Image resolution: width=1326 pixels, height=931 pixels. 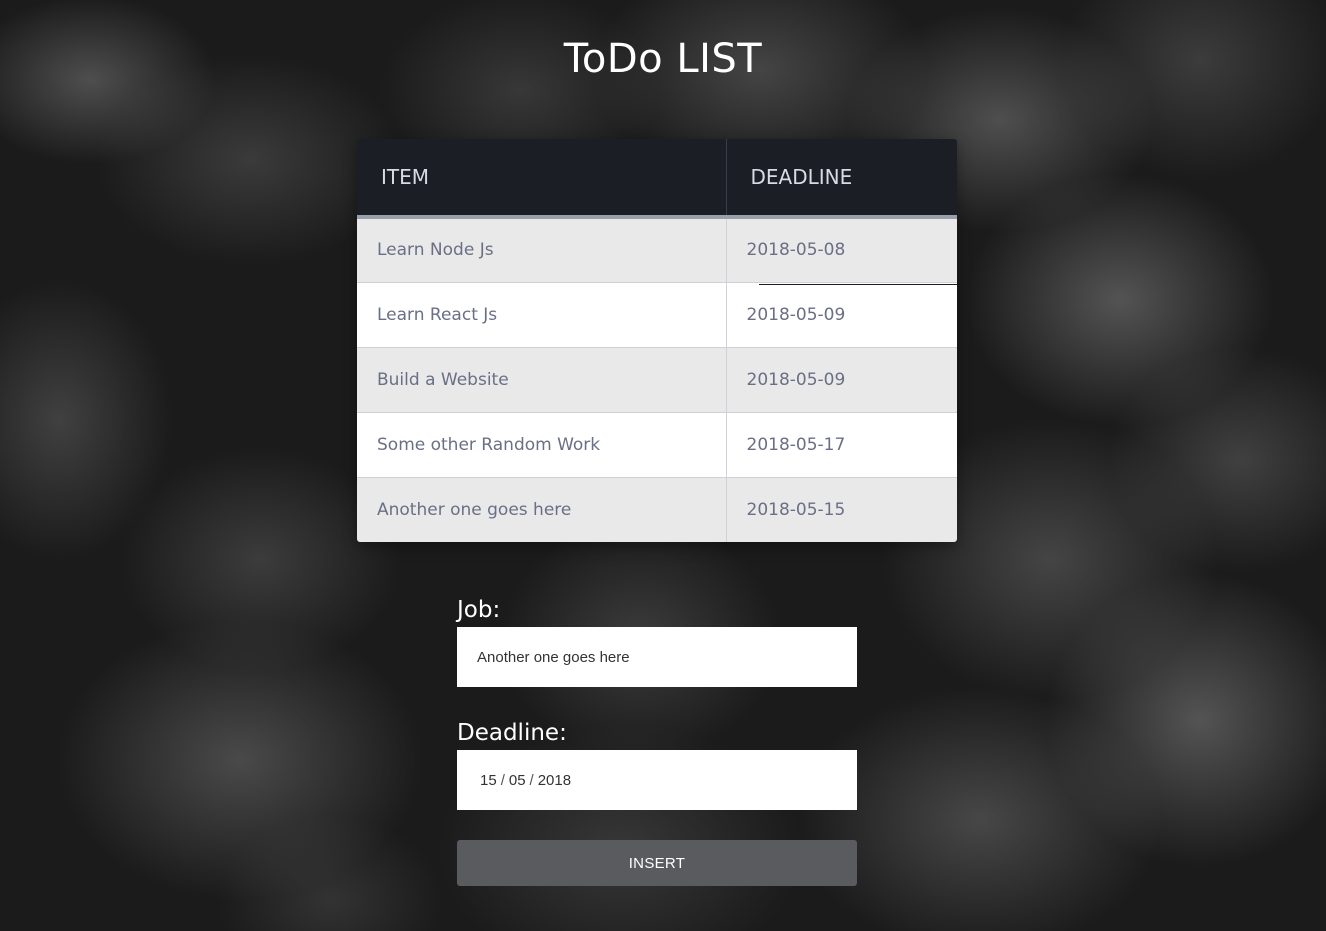 I want to click on item-cell: Learn React Js, so click(x=542, y=315).